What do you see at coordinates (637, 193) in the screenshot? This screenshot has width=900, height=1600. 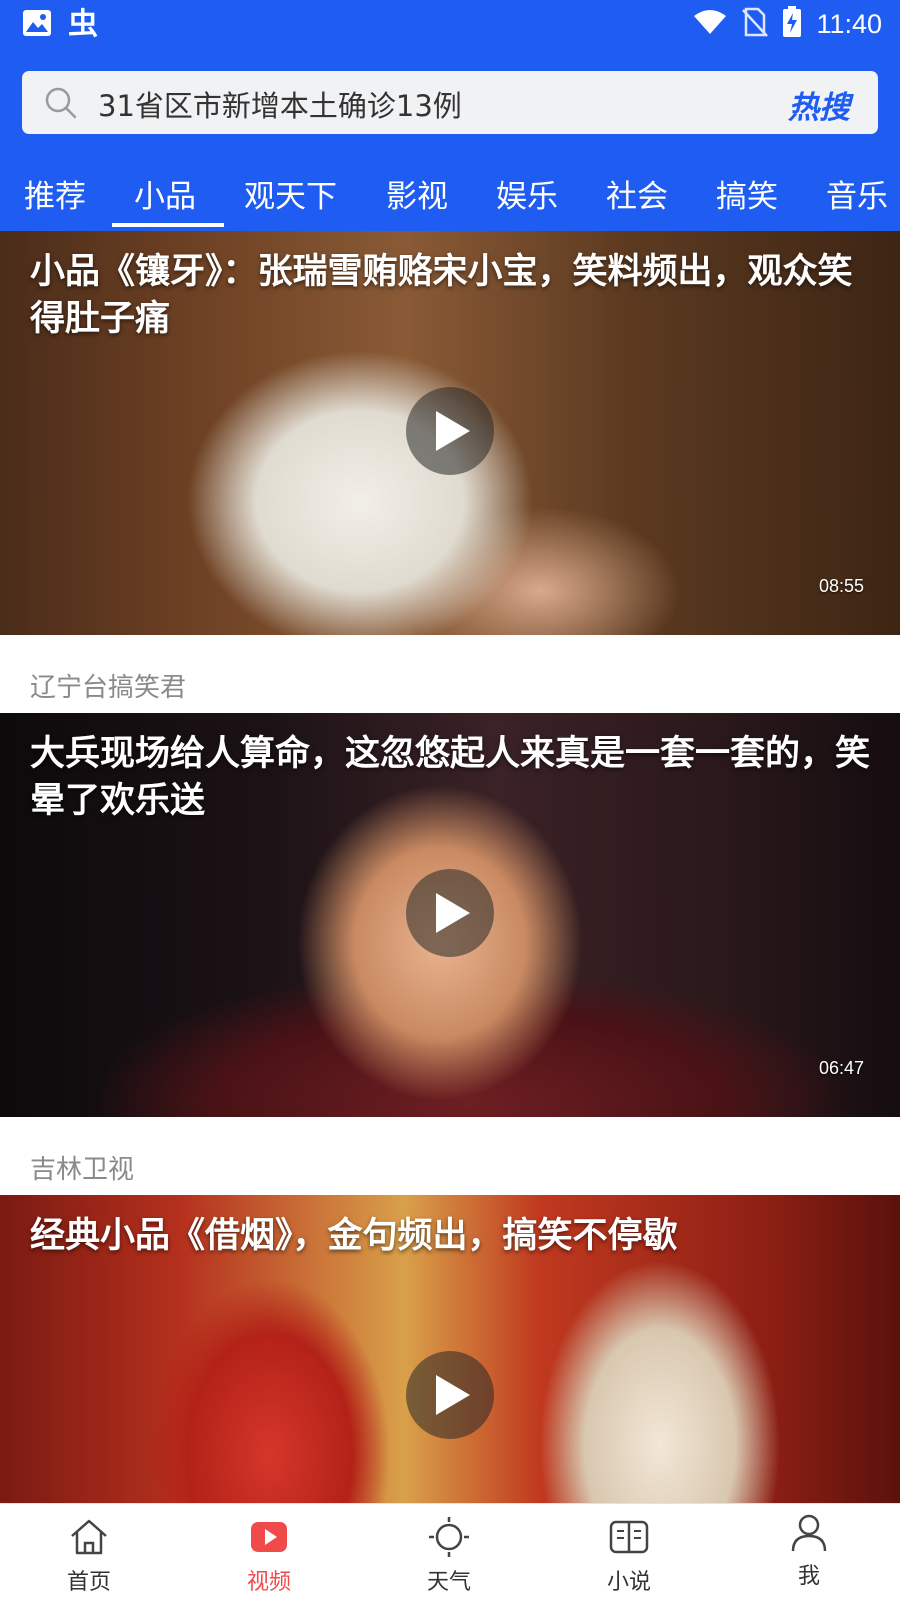 I see `tab-society: 社会` at bounding box center [637, 193].